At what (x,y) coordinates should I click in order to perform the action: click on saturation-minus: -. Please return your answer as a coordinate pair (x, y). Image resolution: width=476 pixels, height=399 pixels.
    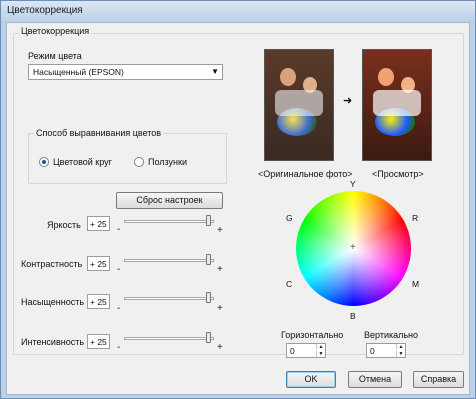
    Looking at the image, I should click on (119, 308).